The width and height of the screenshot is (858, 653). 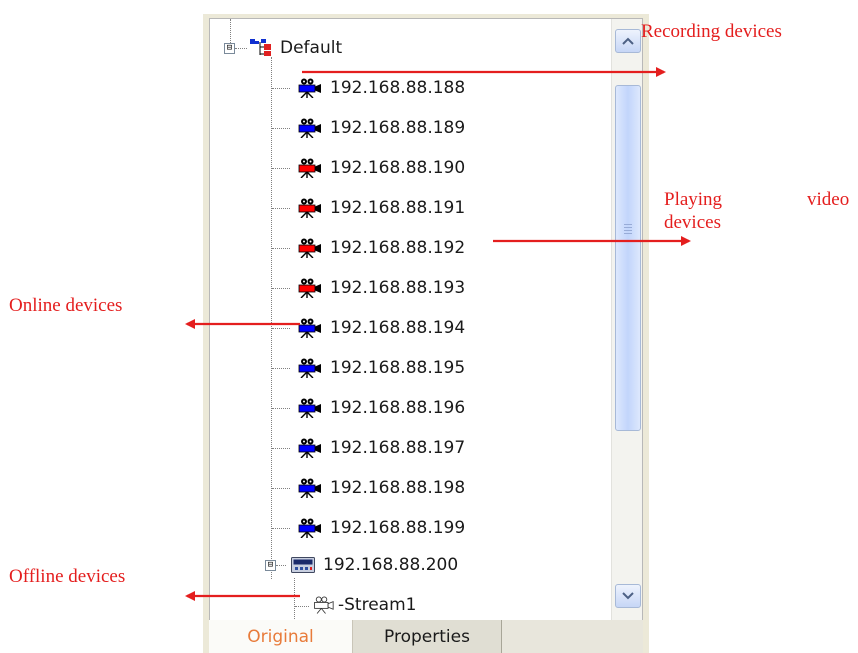 What do you see at coordinates (693, 199) in the screenshot?
I see `annotation-playing-word: Playing` at bounding box center [693, 199].